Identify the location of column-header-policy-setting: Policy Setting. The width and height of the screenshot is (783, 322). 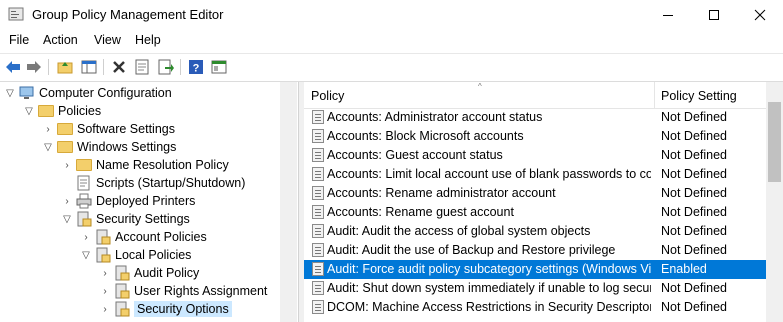
(699, 96).